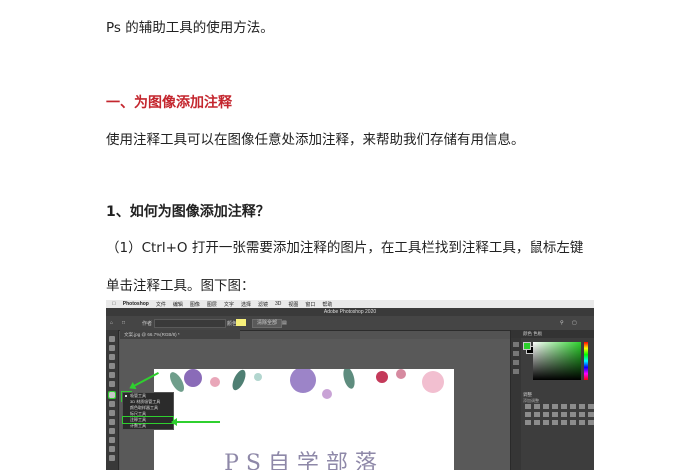 Image resolution: width=700 pixels, height=470 pixels. Describe the element at coordinates (112, 404) in the screenshot. I see `healing-tool-icon` at that location.